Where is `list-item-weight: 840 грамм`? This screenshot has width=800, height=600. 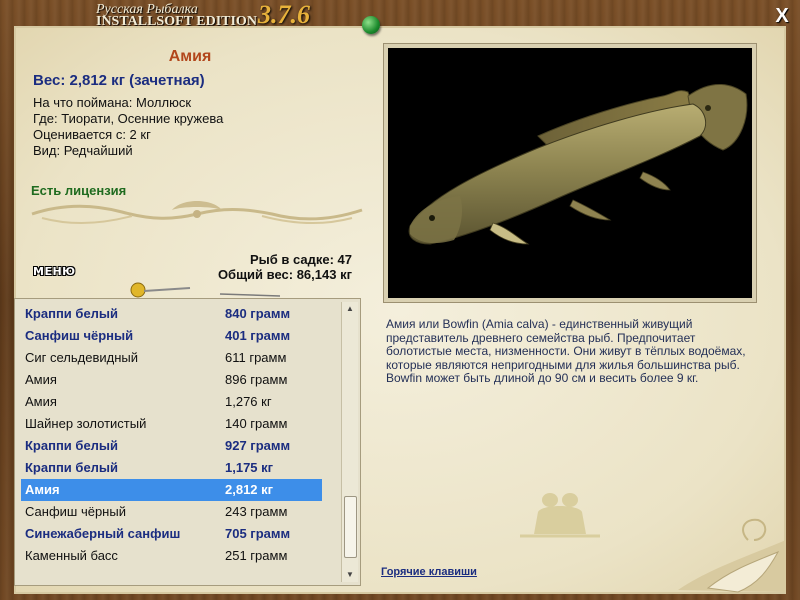 list-item-weight: 840 грамм is located at coordinates (258, 313).